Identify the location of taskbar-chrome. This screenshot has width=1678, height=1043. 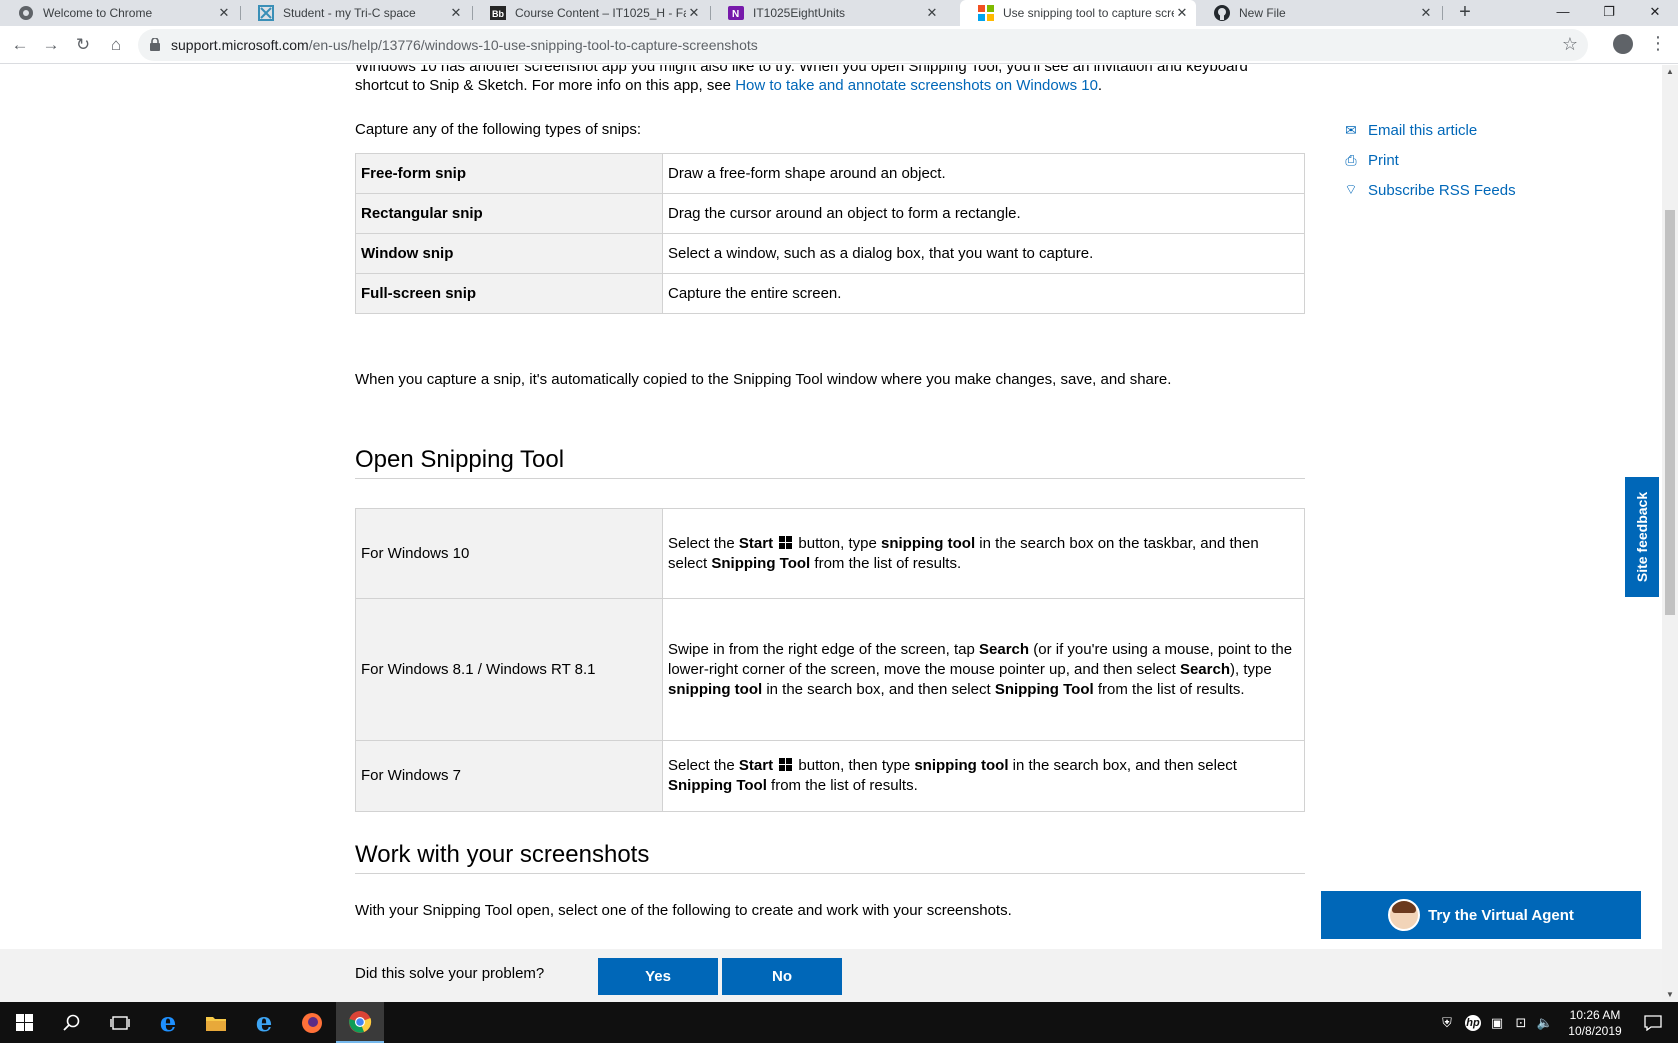
(360, 1022).